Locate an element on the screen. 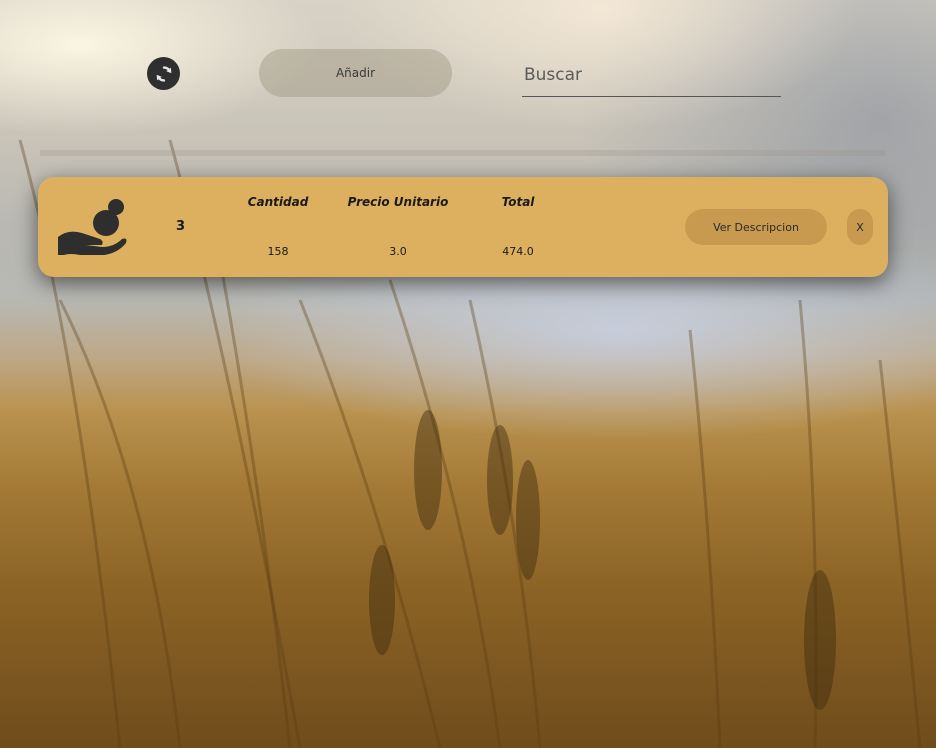 The height and width of the screenshot is (748, 936). refresh-icon is located at coordinates (163, 73).